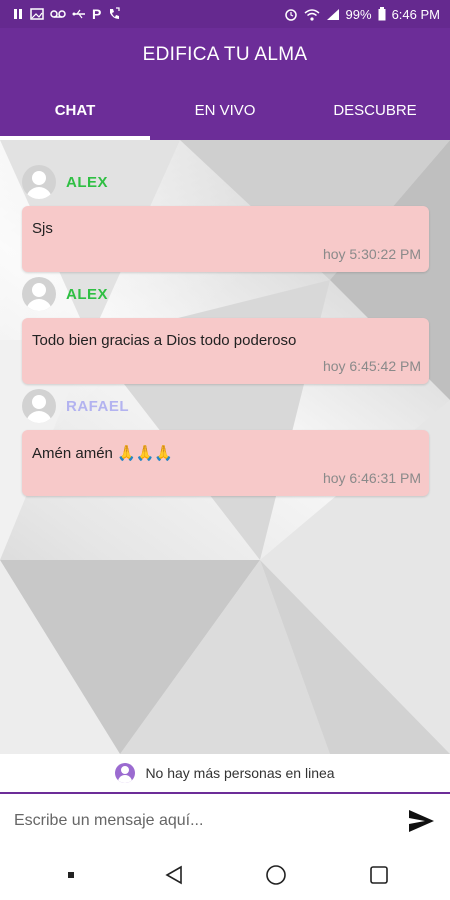  I want to click on message-time: hoy 6:45:42 PM, so click(371, 366).